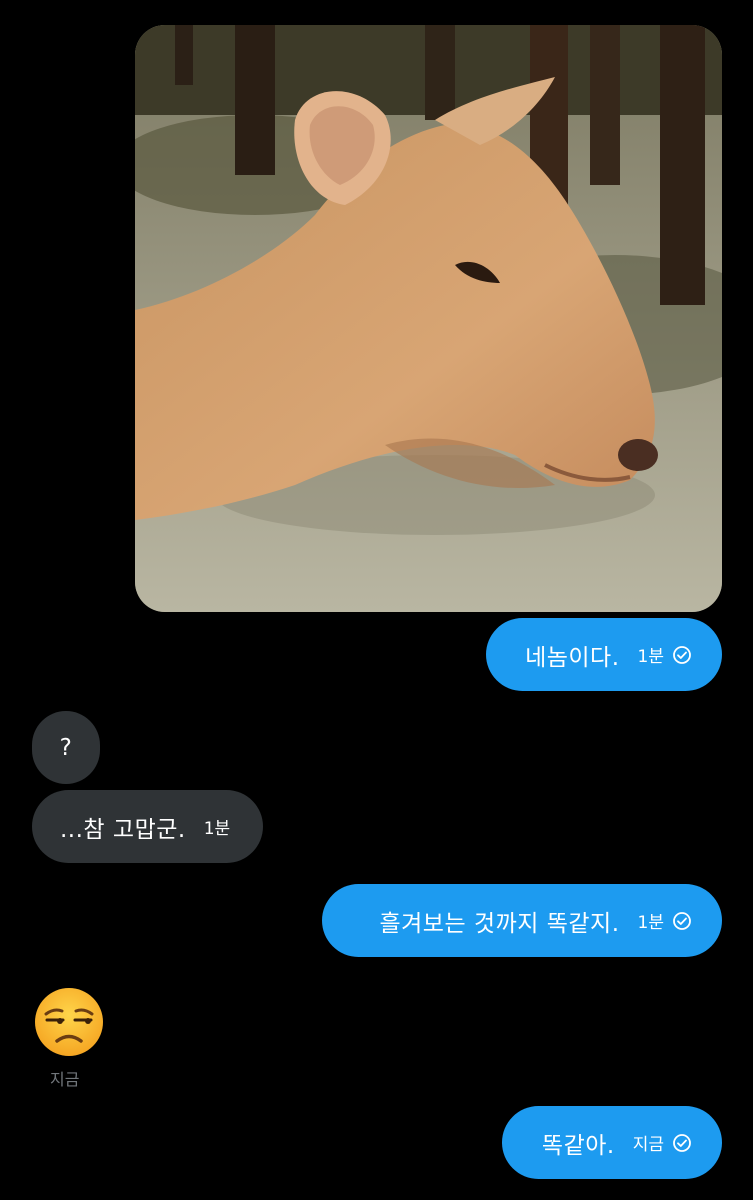 This screenshot has width=753, height=1200. I want to click on message-bubble-outgoing: 네놈이다. 1분, so click(604, 654).